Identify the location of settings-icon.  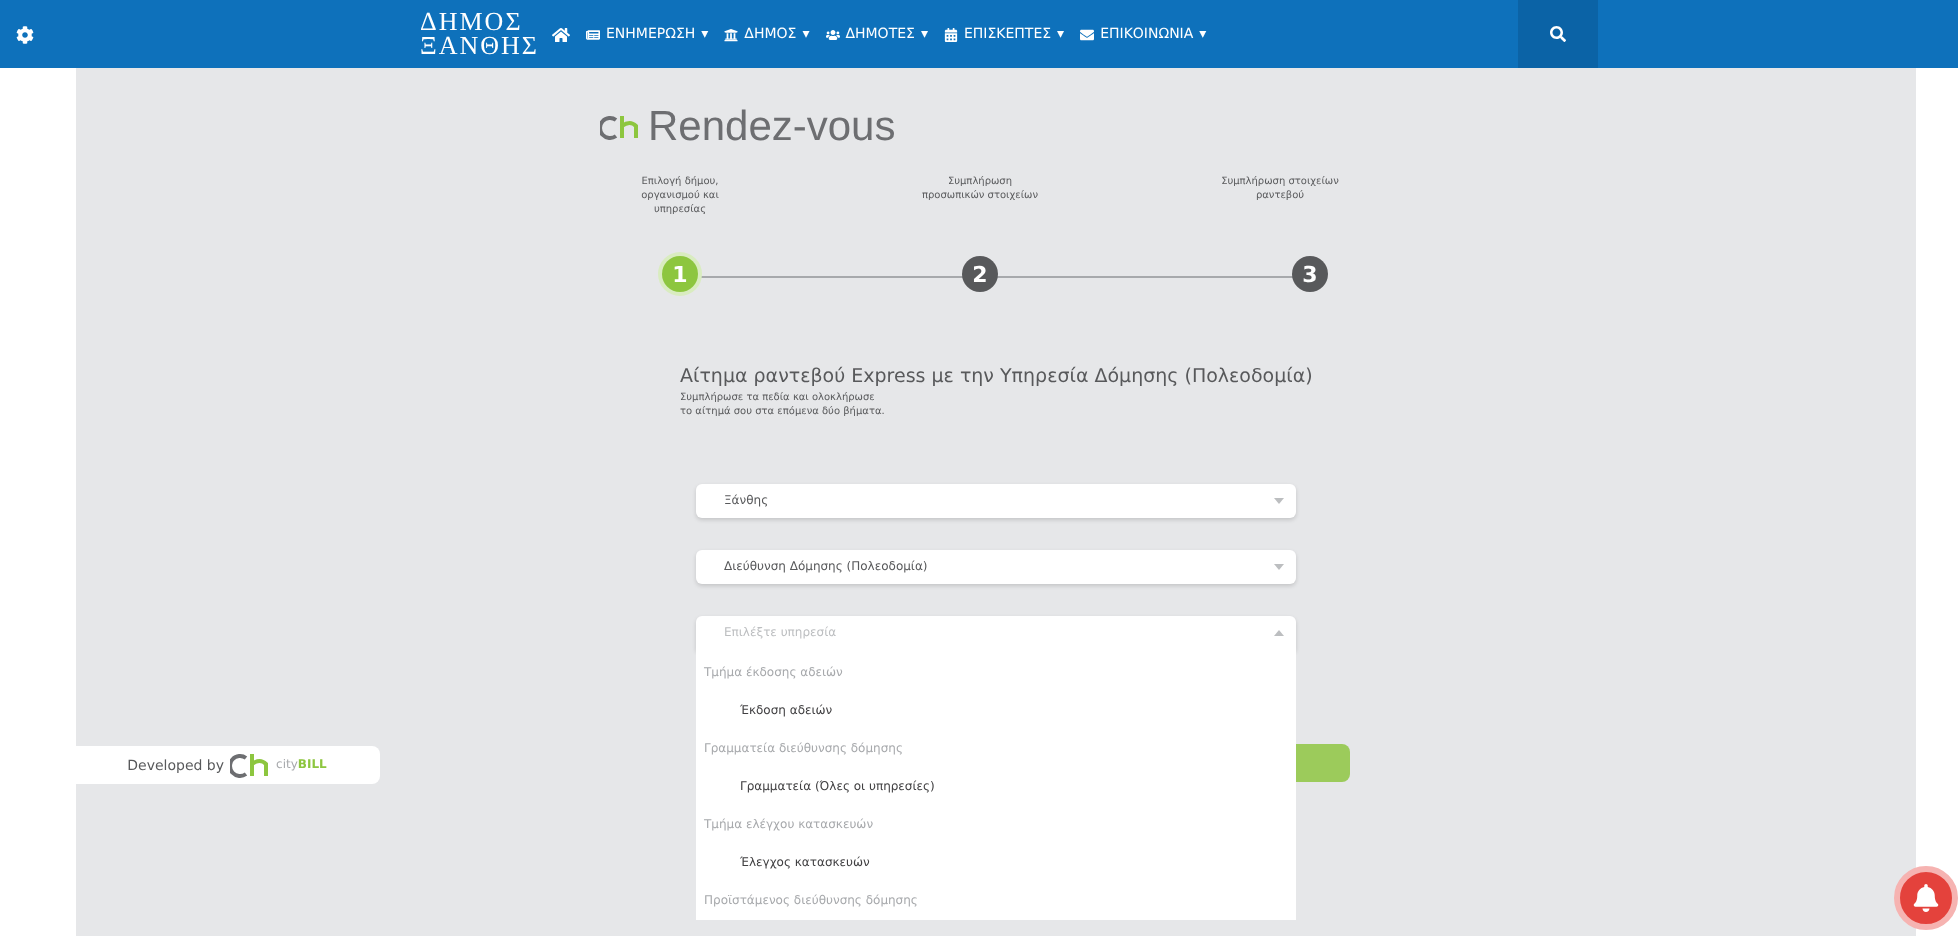
(24, 34).